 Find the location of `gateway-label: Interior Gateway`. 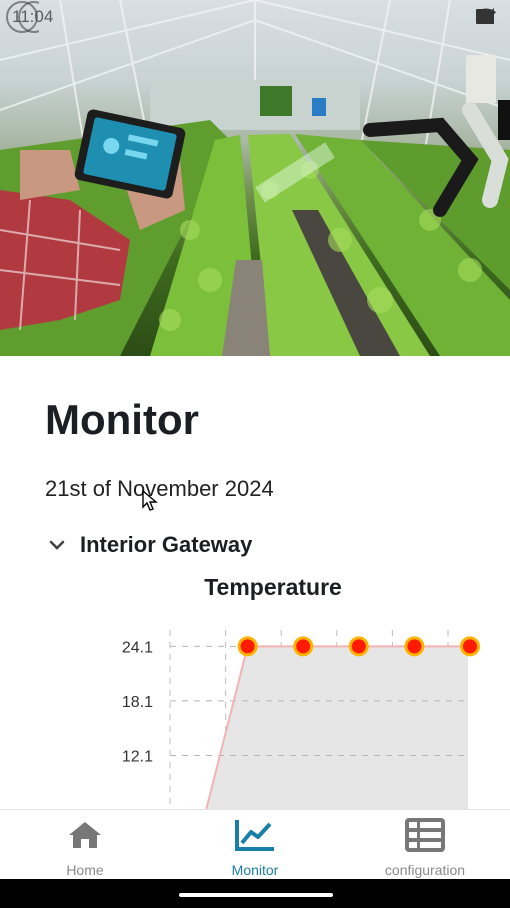

gateway-label: Interior Gateway is located at coordinates (166, 544).